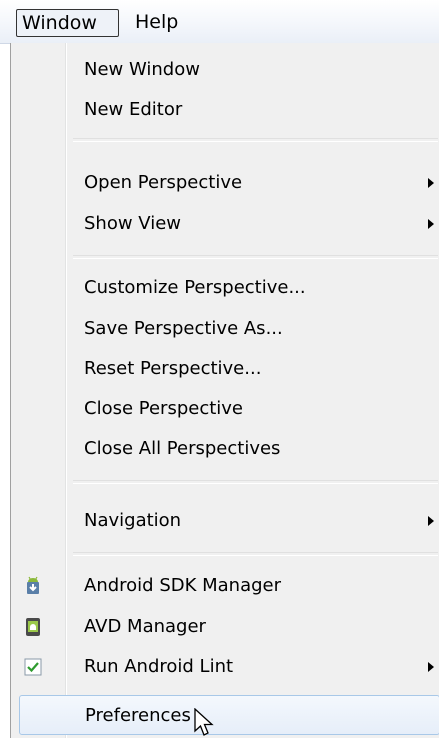 This screenshot has width=439, height=738. What do you see at coordinates (225, 224) in the screenshot?
I see `menu-item-show-view: Show View` at bounding box center [225, 224].